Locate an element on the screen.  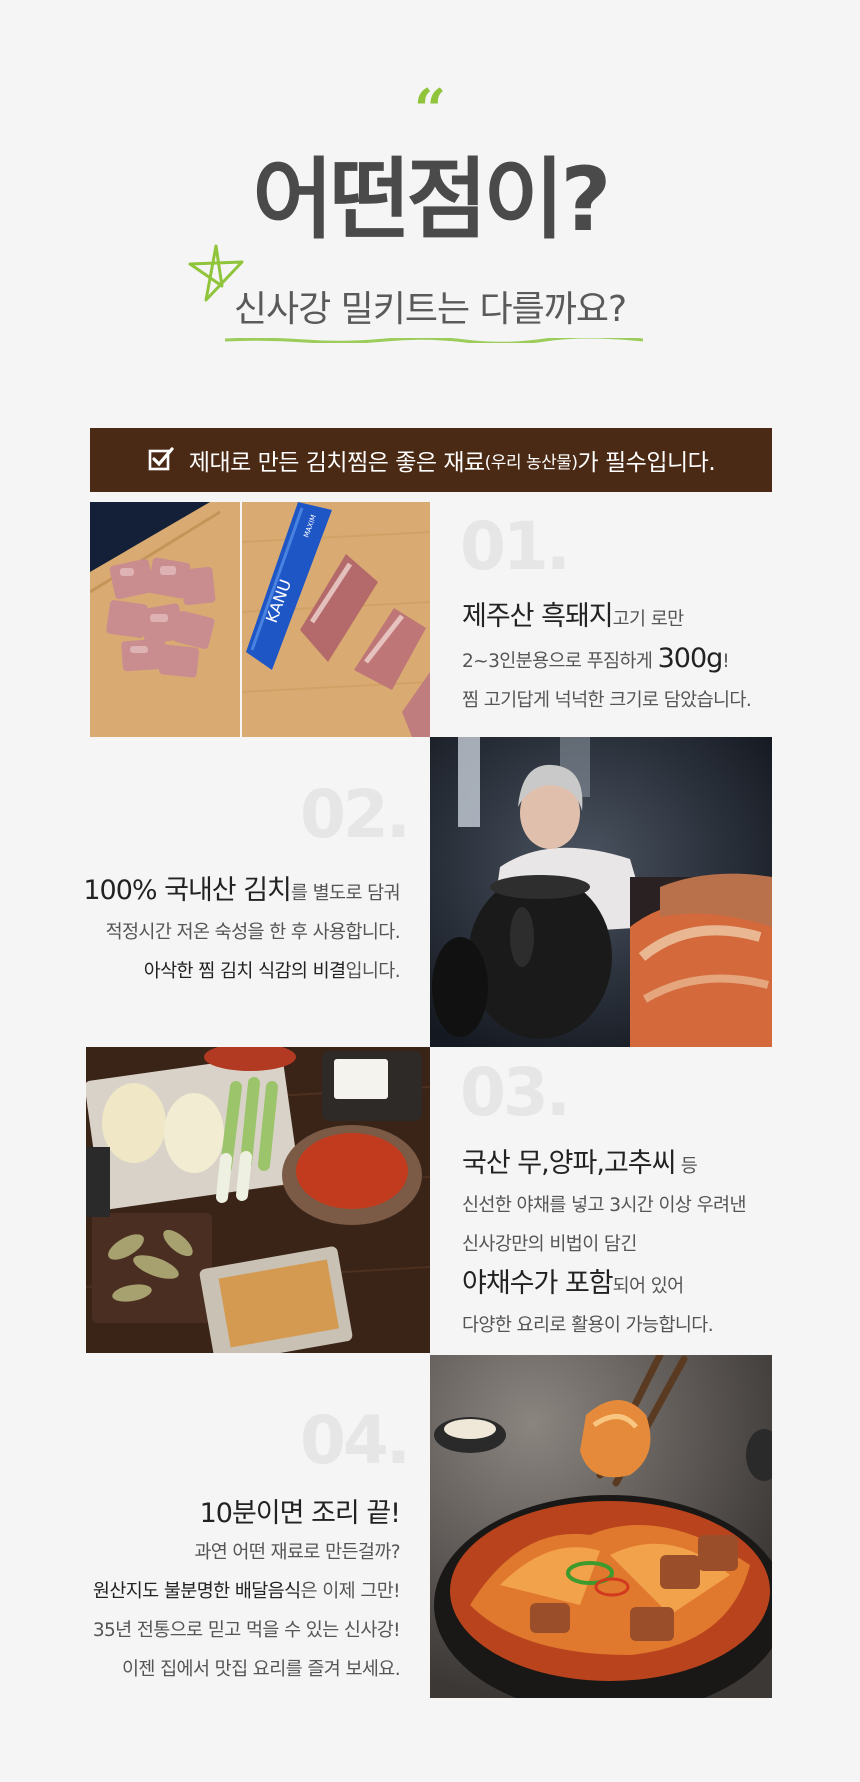
quote-mark: “ is located at coordinates (430, 110).